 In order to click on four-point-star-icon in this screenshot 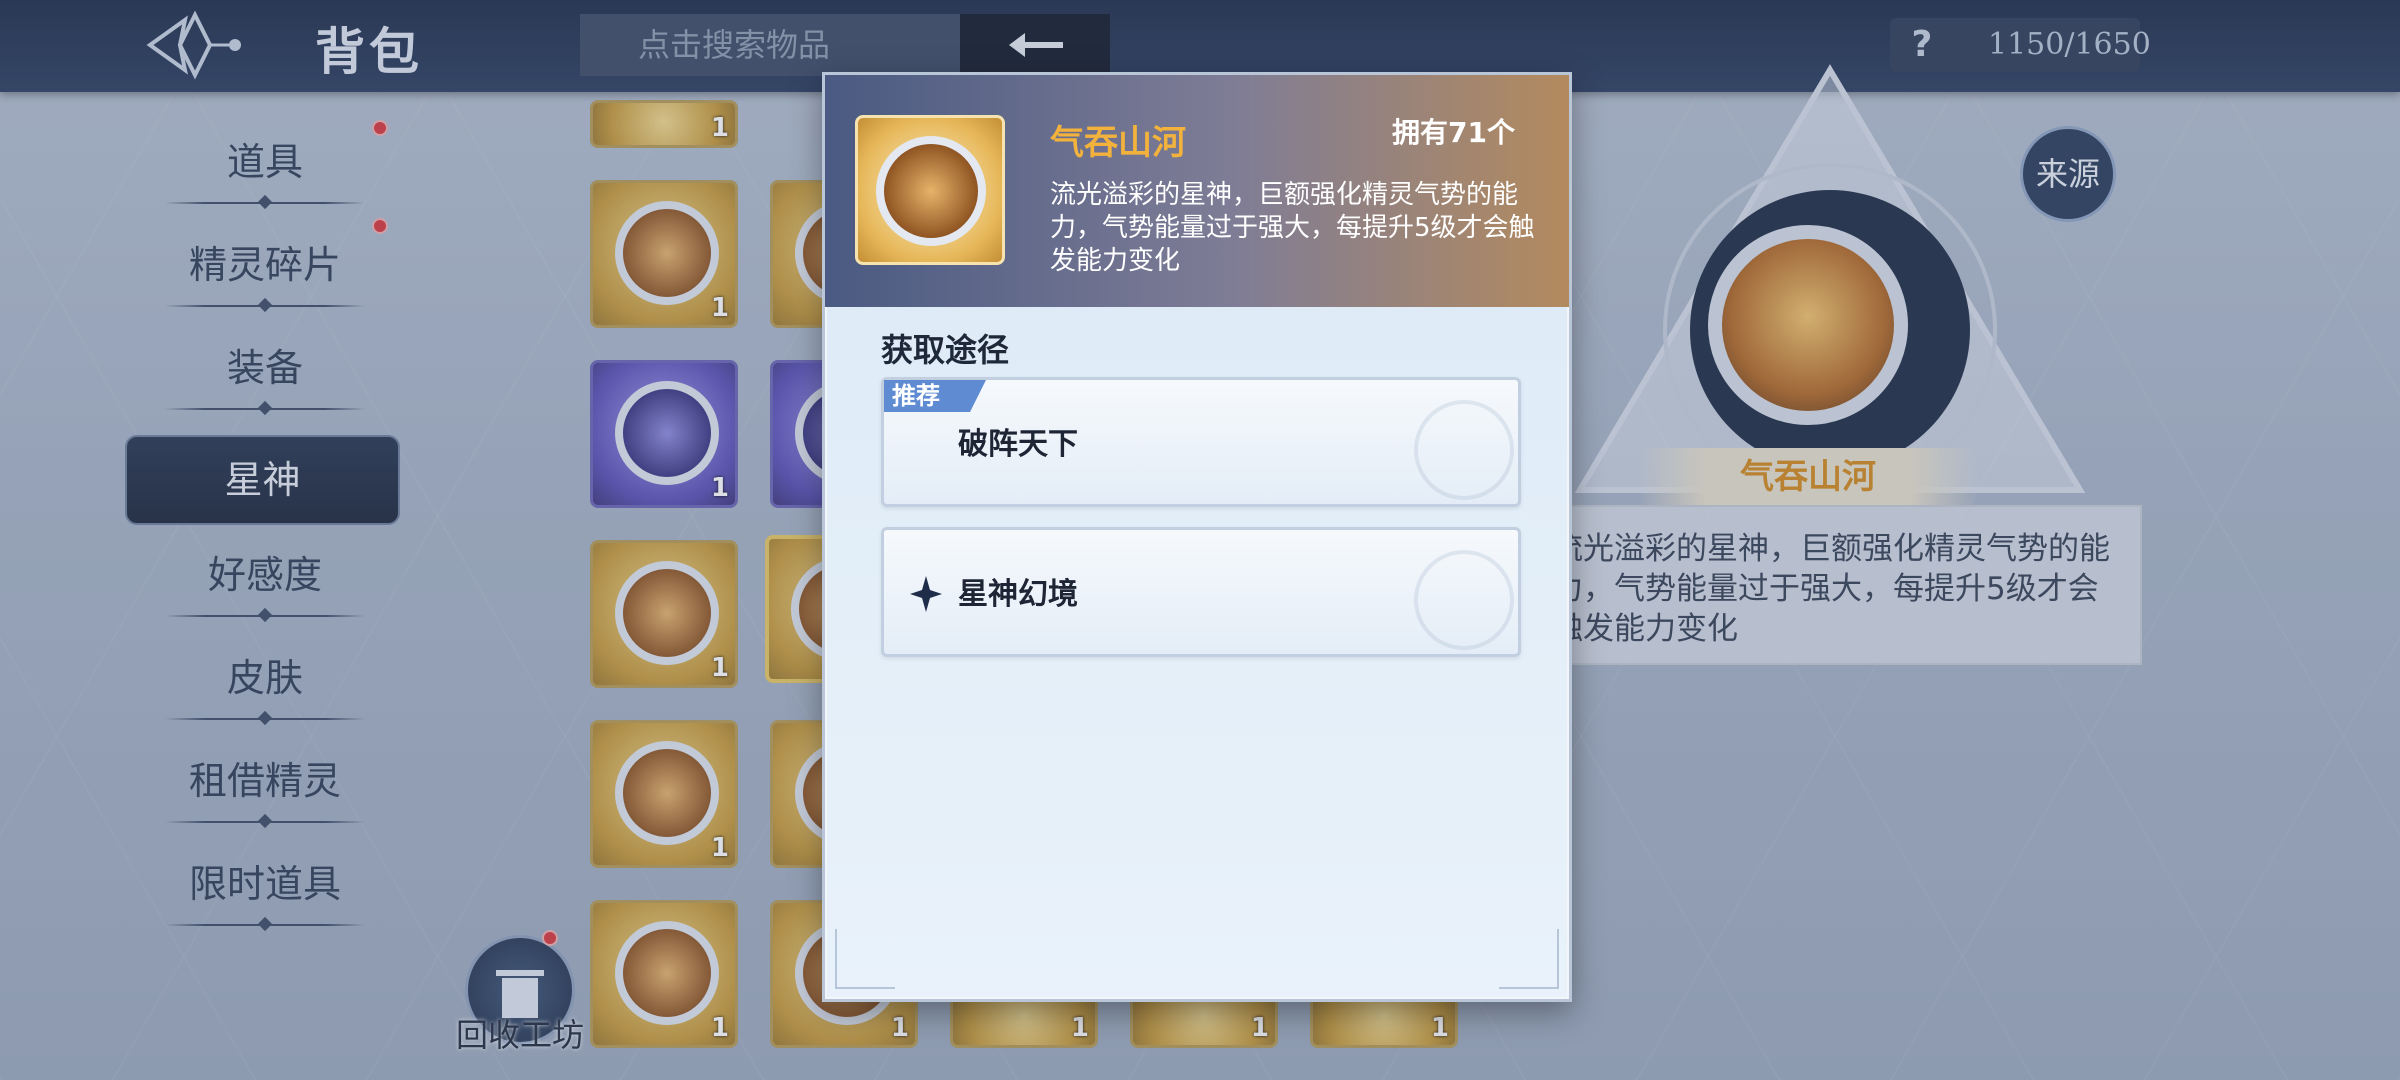, I will do `click(926, 594)`.